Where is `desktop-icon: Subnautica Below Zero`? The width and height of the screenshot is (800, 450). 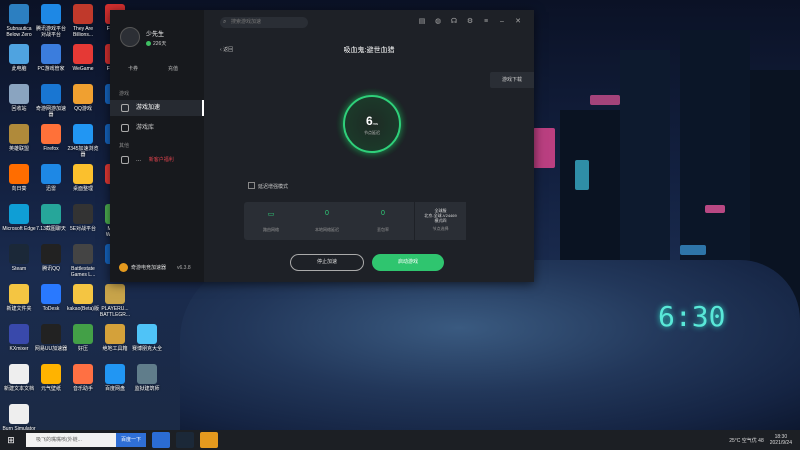 desktop-icon: Subnautica Below Zero is located at coordinates (19, 26).